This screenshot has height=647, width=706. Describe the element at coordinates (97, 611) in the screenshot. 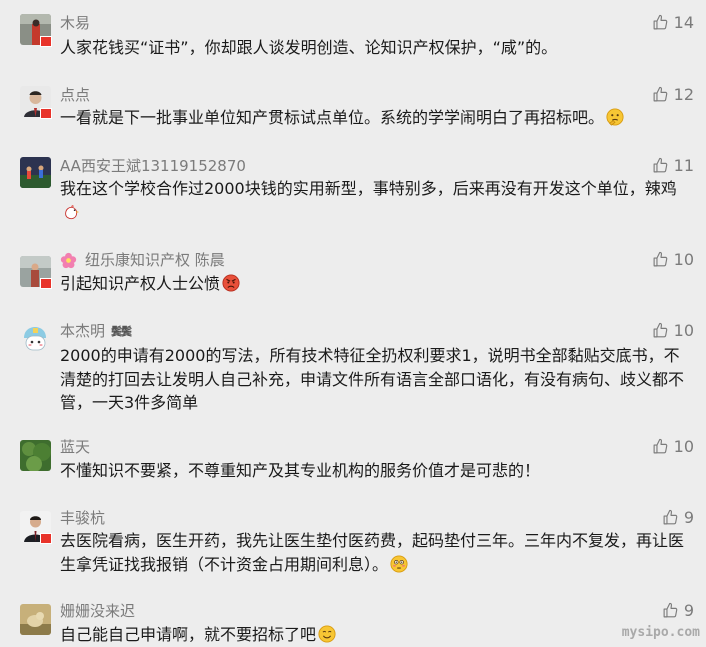

I see `nickname: 姗姗没来迟` at that location.